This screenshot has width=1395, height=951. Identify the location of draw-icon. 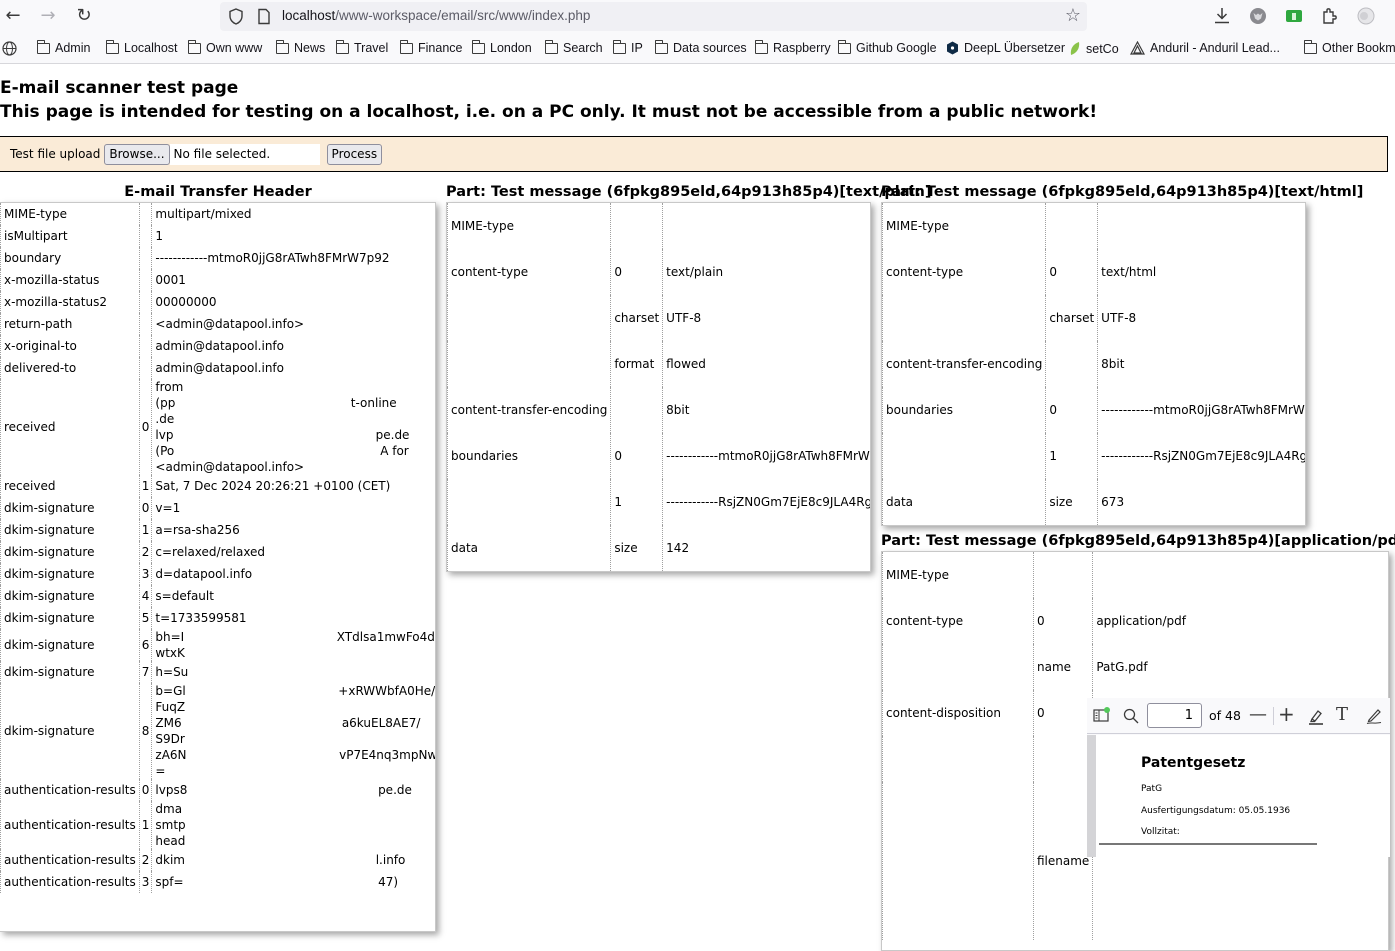
(1374, 716).